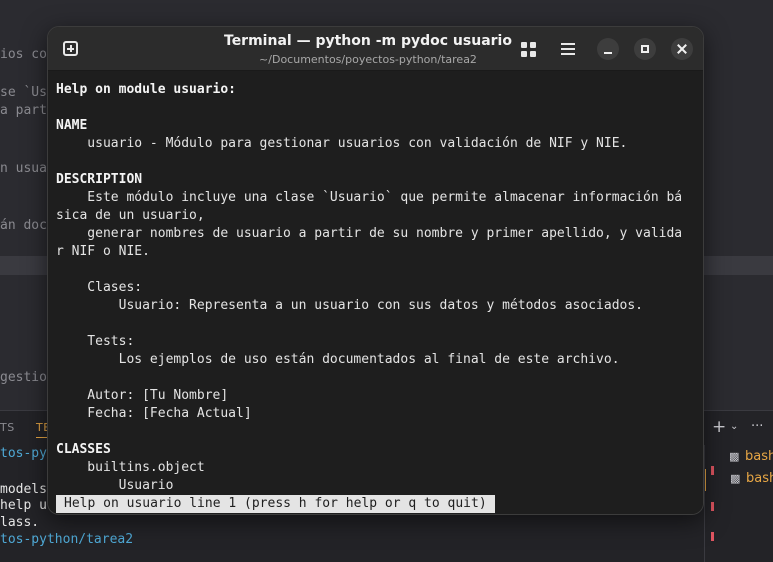  What do you see at coordinates (23, 54) in the screenshot?
I see `editor-line: ios co` at bounding box center [23, 54].